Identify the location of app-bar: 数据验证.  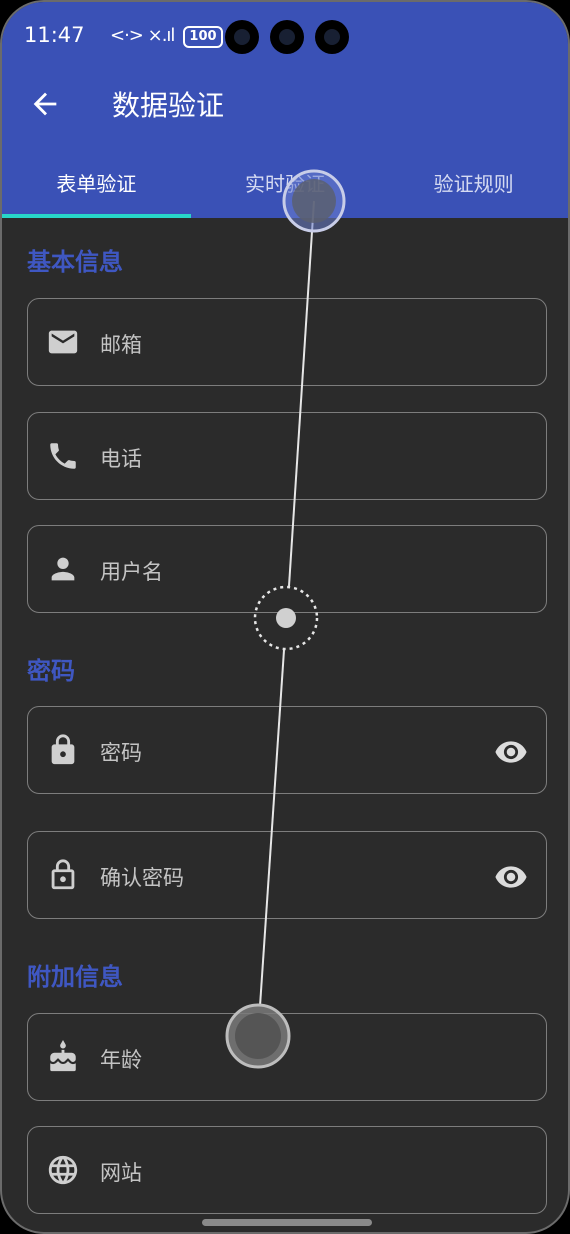
(285, 104).